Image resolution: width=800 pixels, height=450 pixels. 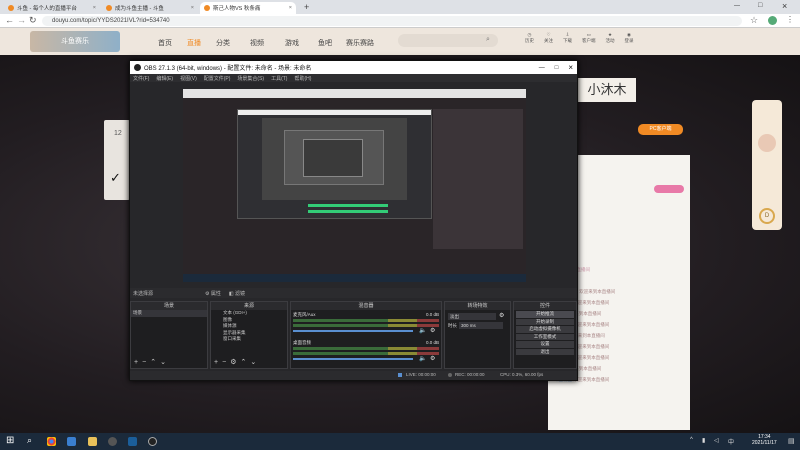 I want to click on nav-category: 分类, so click(x=223, y=43).